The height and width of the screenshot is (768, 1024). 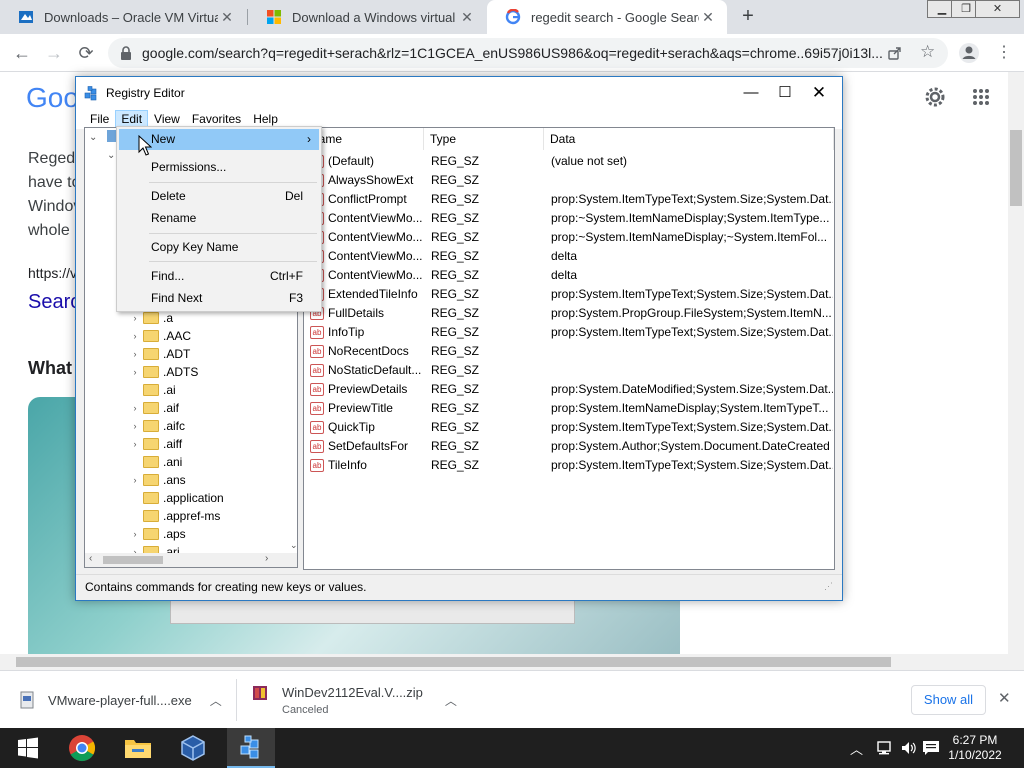 I want to click on tree-key-item: › .aps, so click(x=185, y=534).